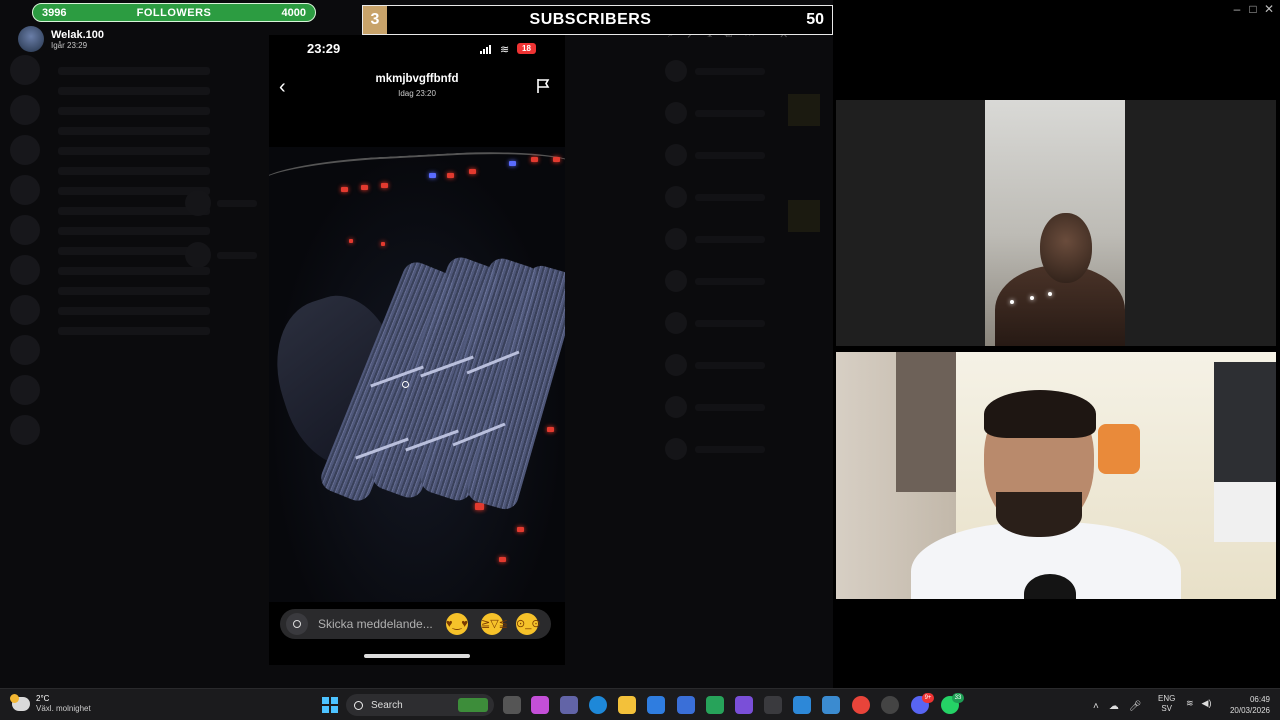  What do you see at coordinates (417, 49) in the screenshot?
I see `phone-status-bar: 23:29 ≋ 18` at bounding box center [417, 49].